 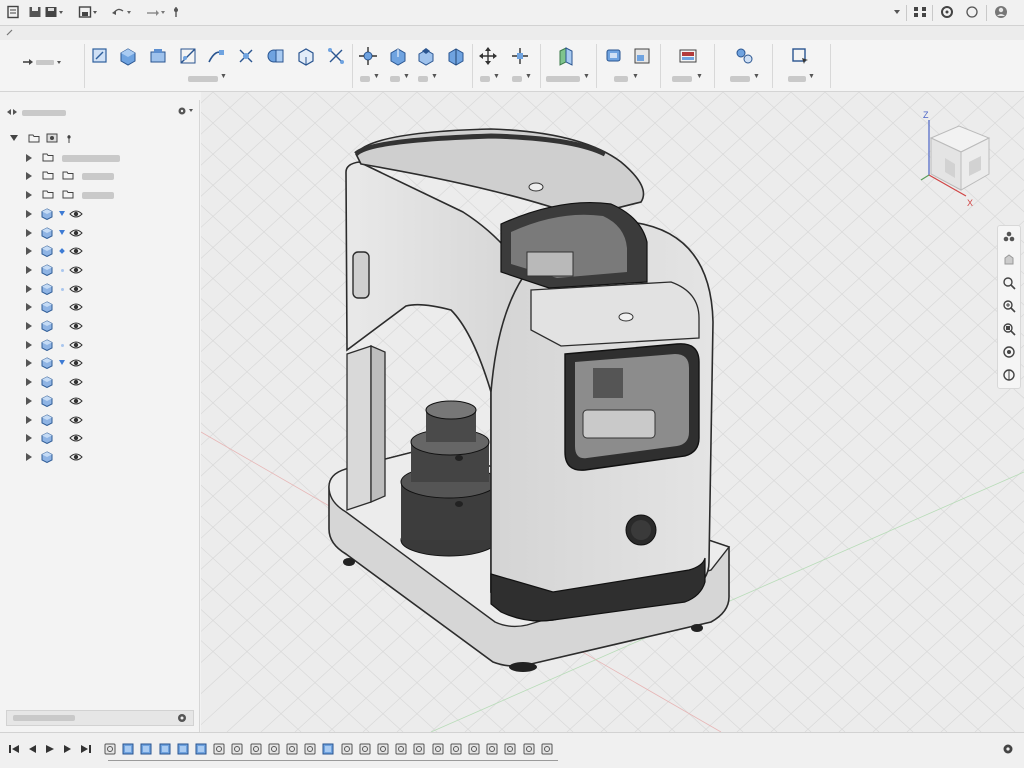 What do you see at coordinates (223, 76) in the screenshot?
I see `chevron-down-icon: ▼` at bounding box center [223, 76].